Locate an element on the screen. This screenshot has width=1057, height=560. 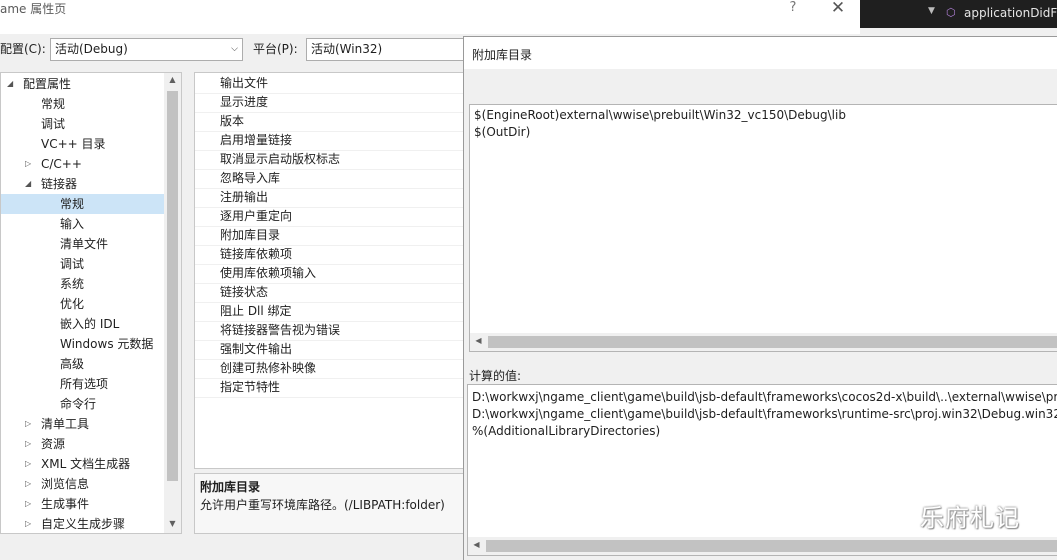
close-button: ✕ is located at coordinates (838, 9).